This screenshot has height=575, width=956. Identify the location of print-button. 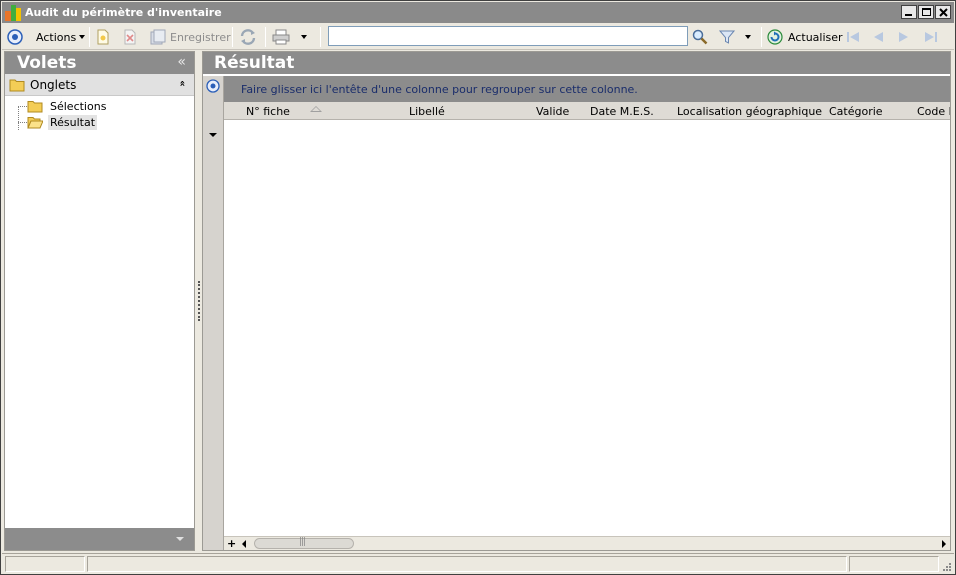
(281, 37).